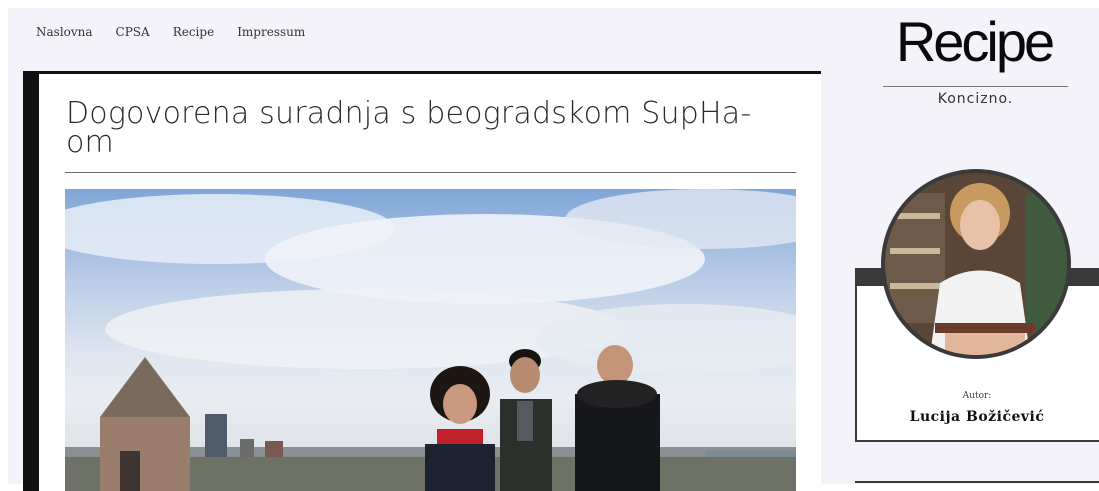 Image resolution: width=1099 pixels, height=491 pixels. I want to click on nav-item-recipe: Recipe, so click(193, 32).